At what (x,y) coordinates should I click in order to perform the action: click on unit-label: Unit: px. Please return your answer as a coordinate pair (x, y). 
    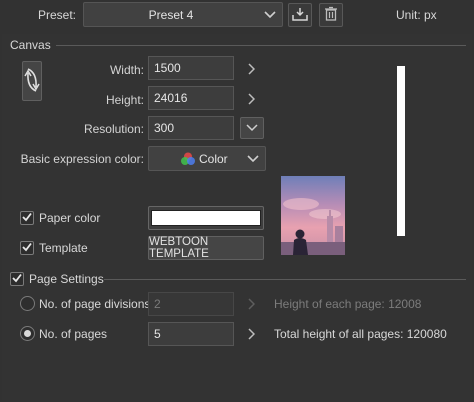
    Looking at the image, I should click on (416, 15).